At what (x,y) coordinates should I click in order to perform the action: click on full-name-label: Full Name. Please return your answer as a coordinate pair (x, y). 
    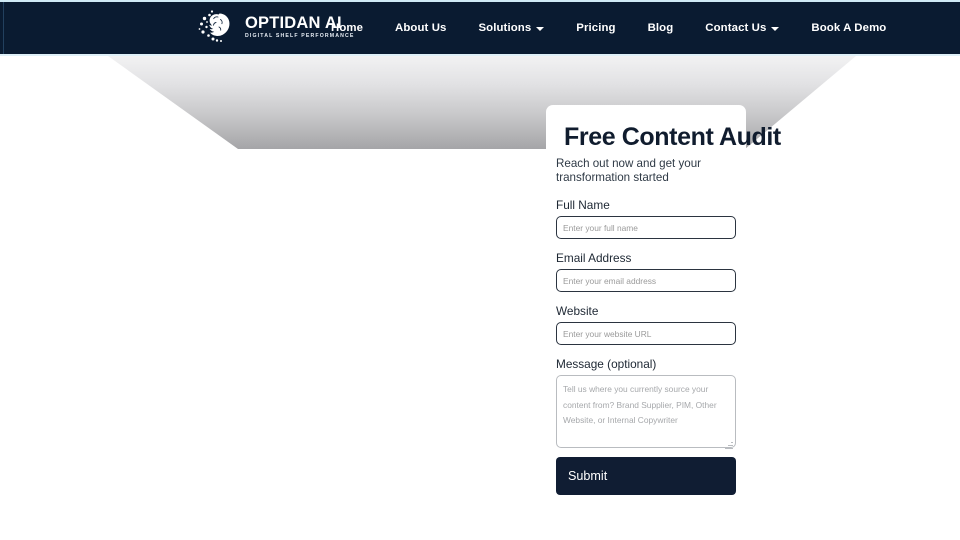
    Looking at the image, I should click on (583, 205).